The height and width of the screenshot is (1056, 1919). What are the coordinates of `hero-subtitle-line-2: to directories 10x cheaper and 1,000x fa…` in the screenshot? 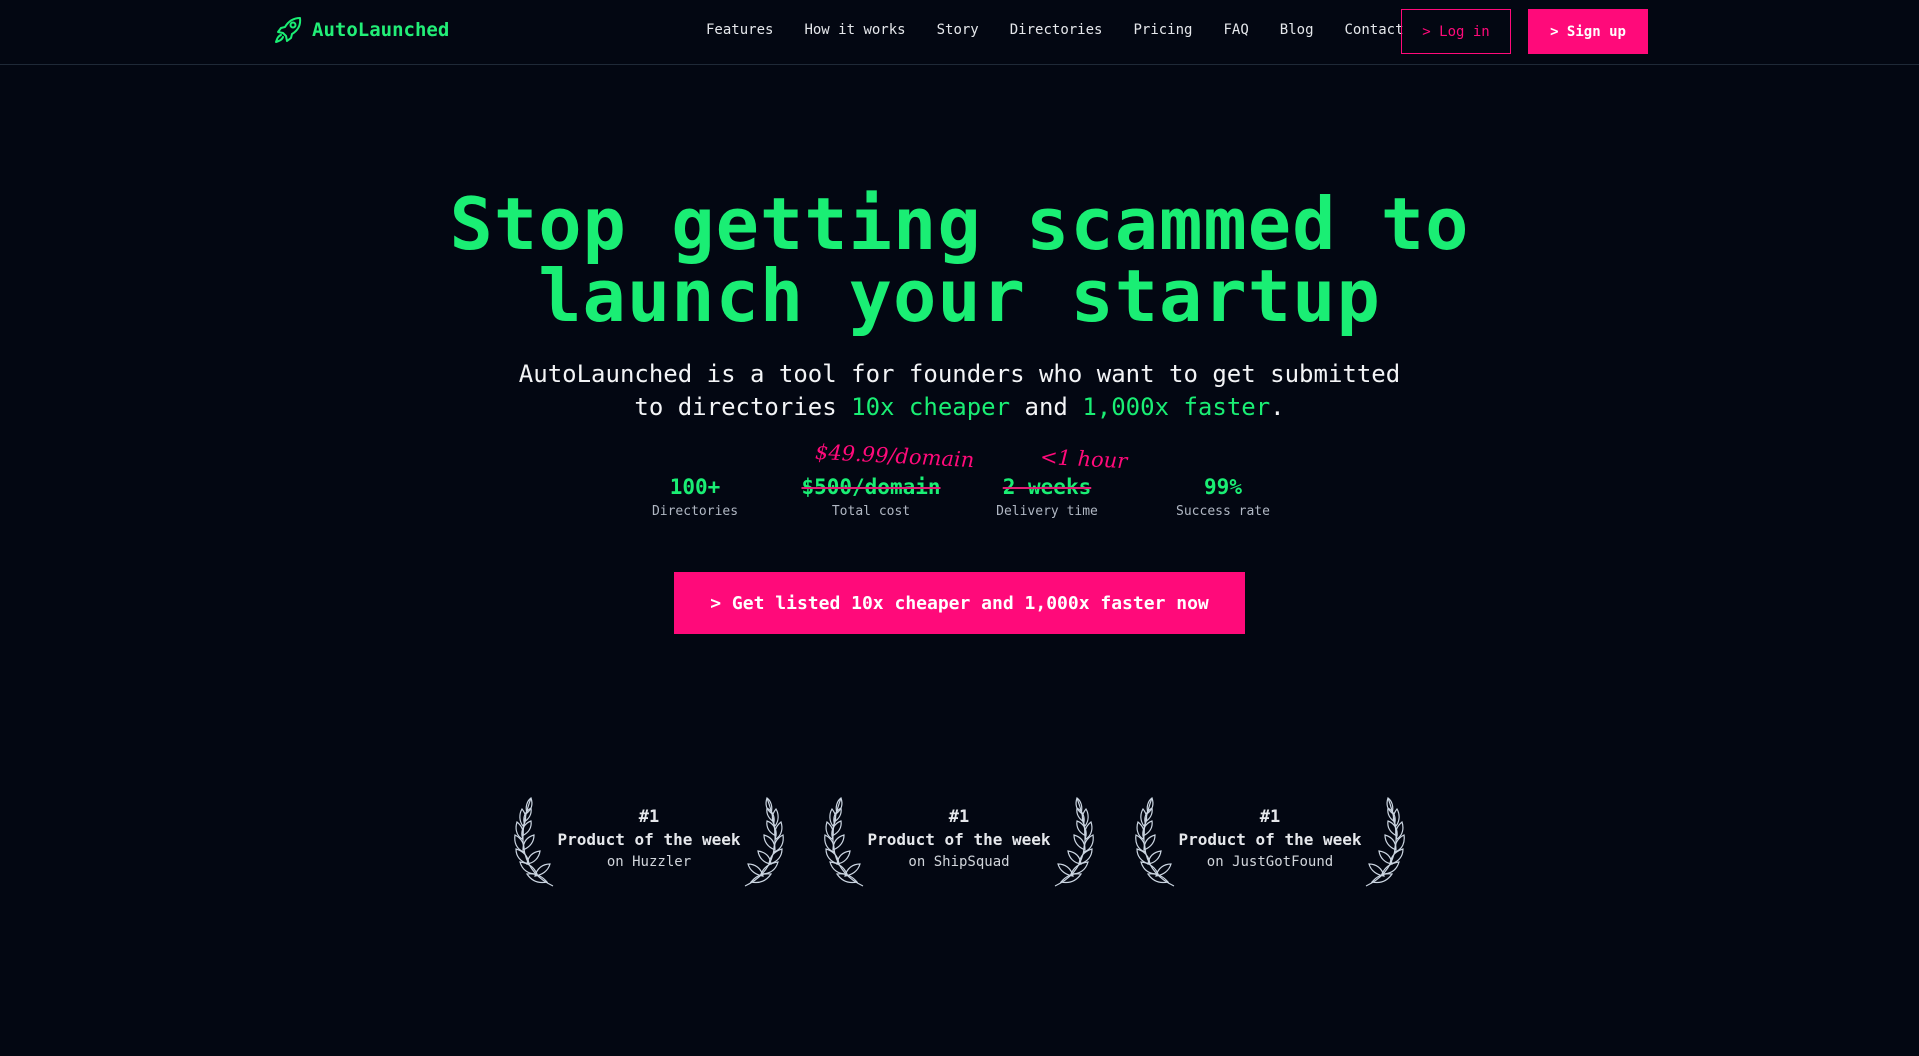 It's located at (959, 407).